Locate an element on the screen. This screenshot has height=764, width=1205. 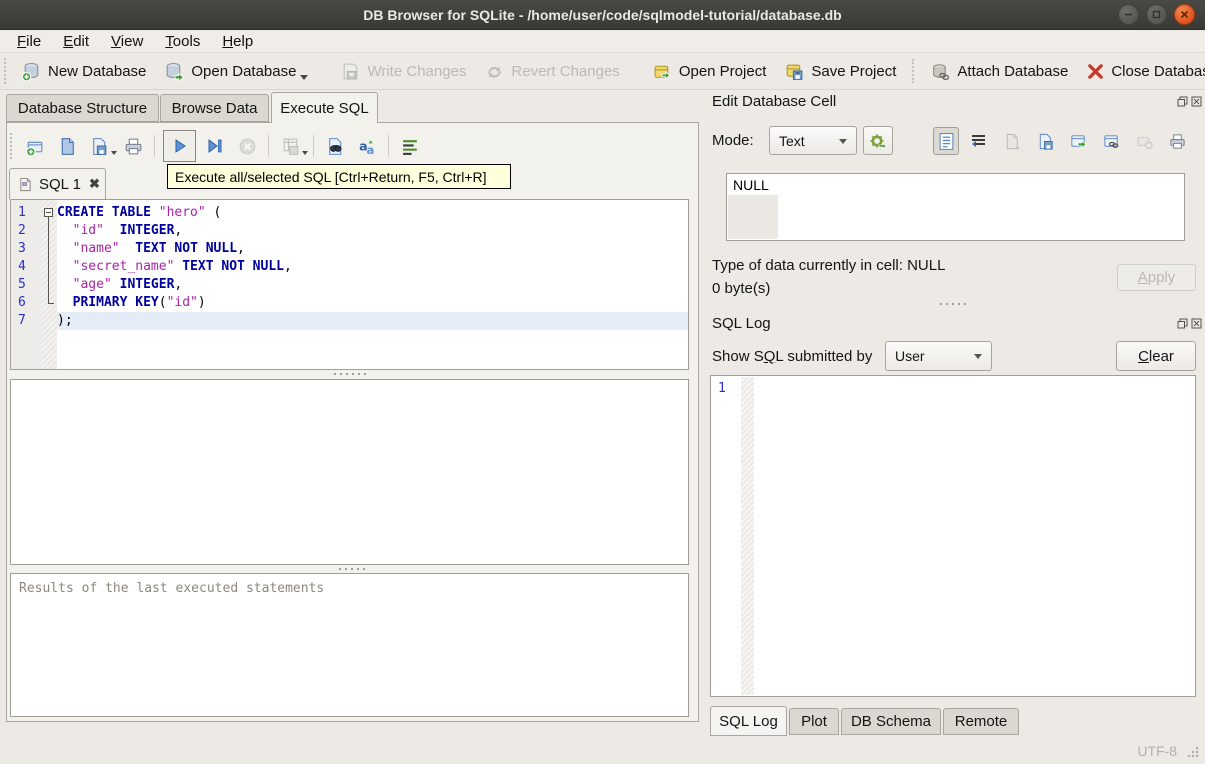
save-results-icon is located at coordinates (290, 146).